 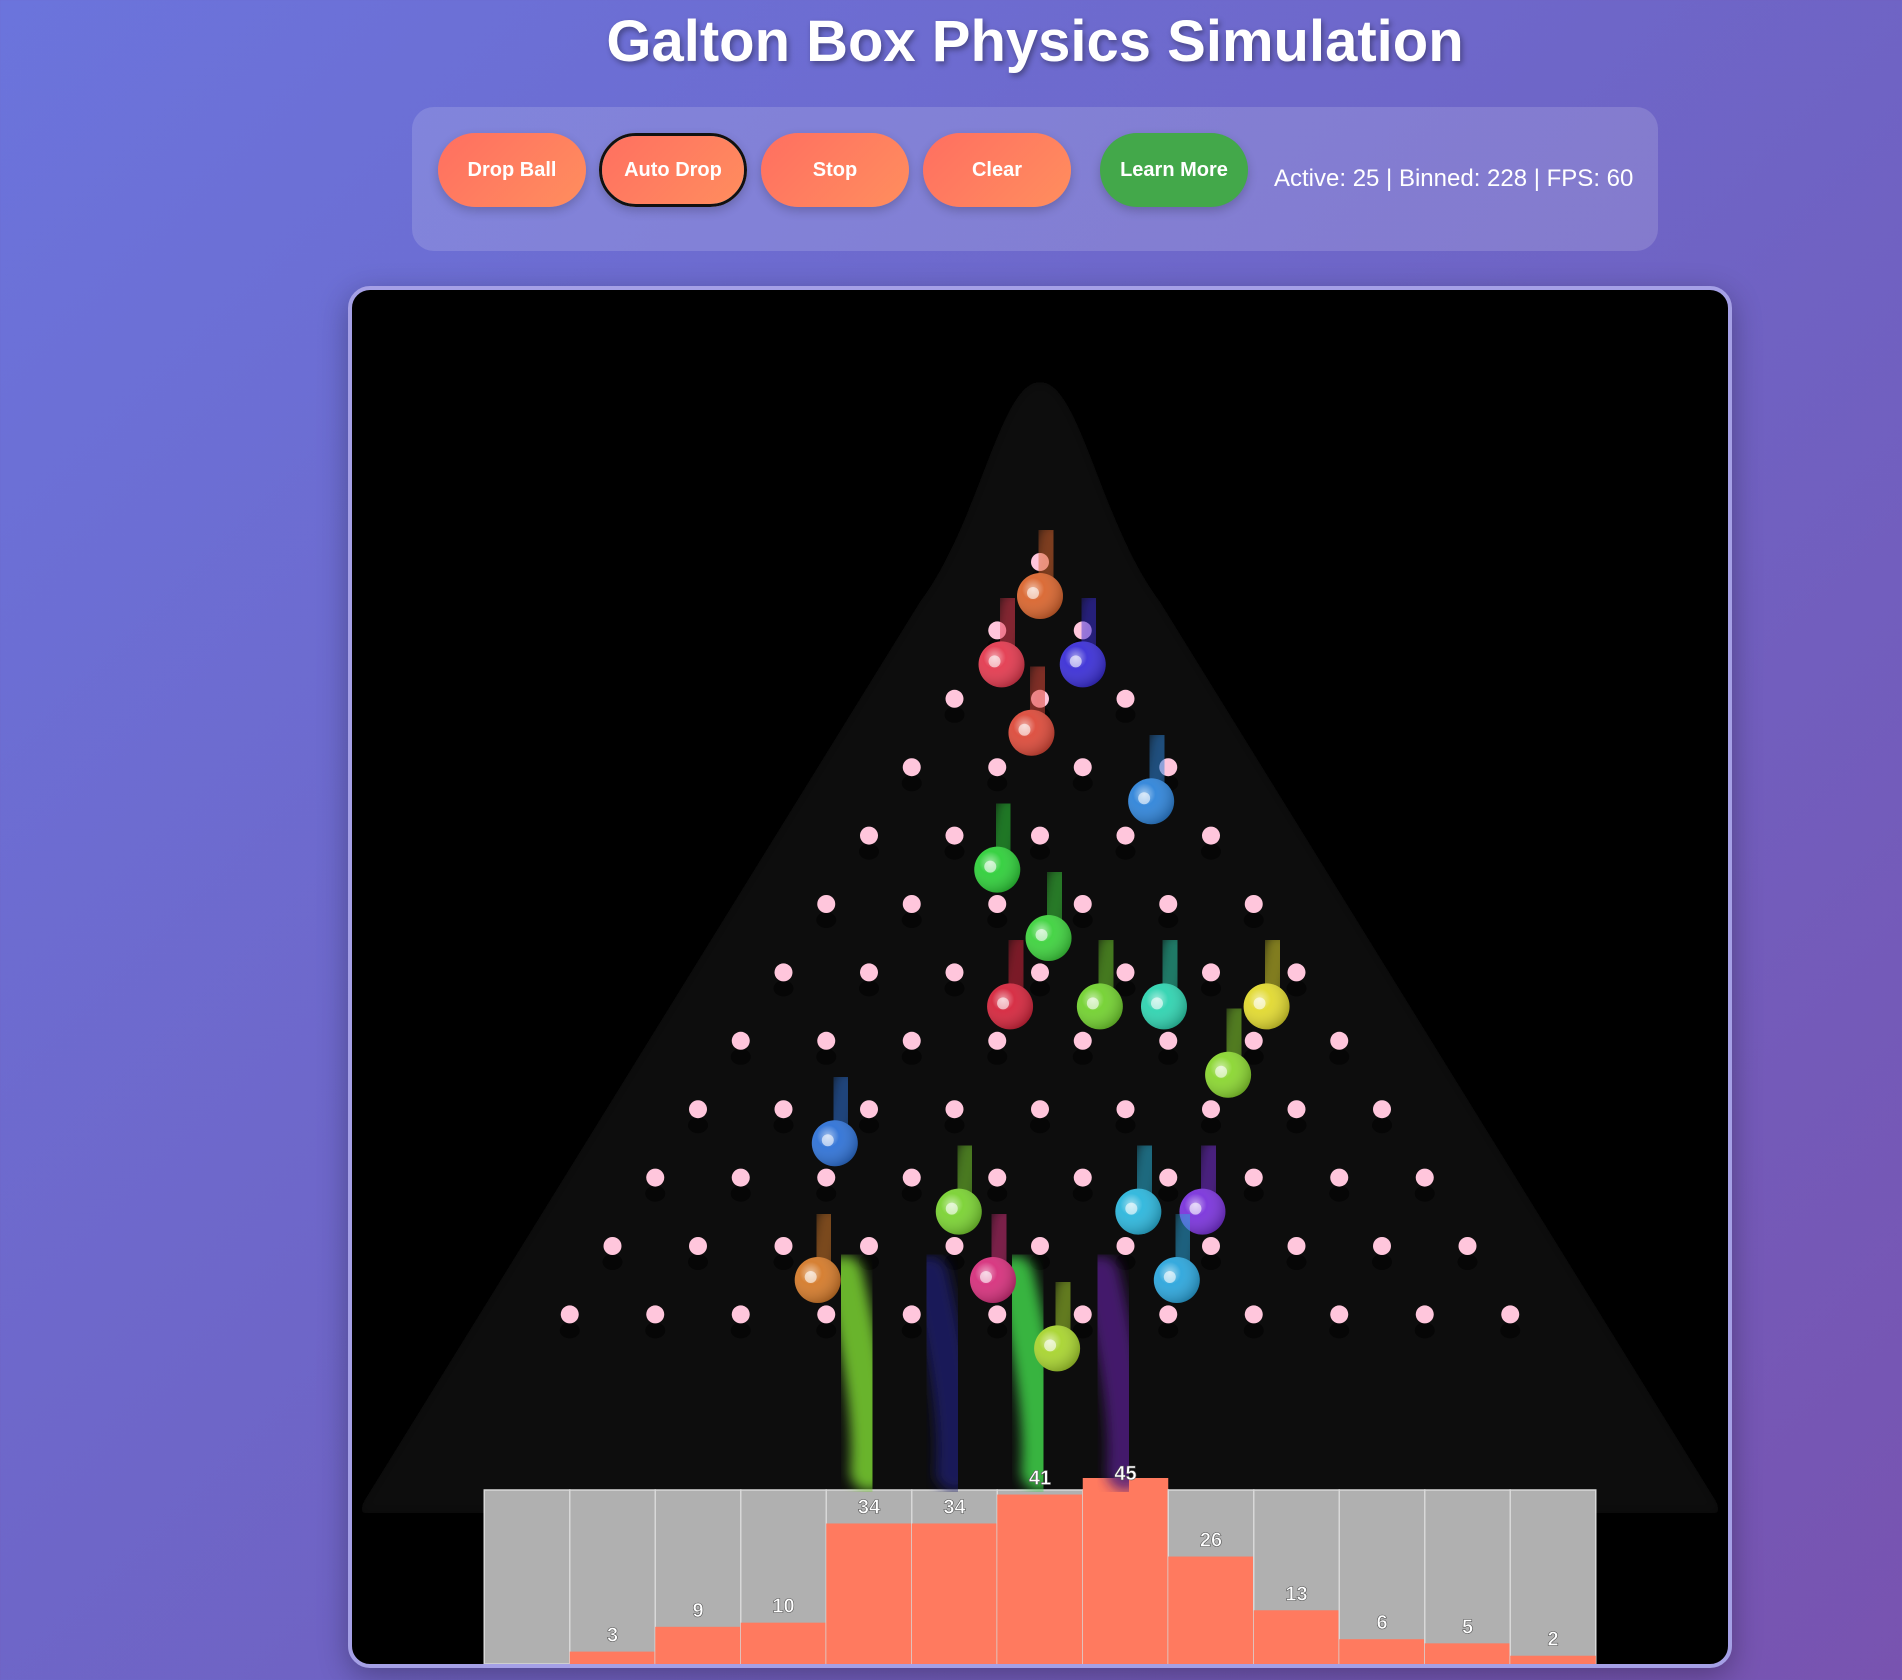 I want to click on stats-readout: Active: 25 | Binned: 228 | FPS: 60, so click(x=1454, y=178).